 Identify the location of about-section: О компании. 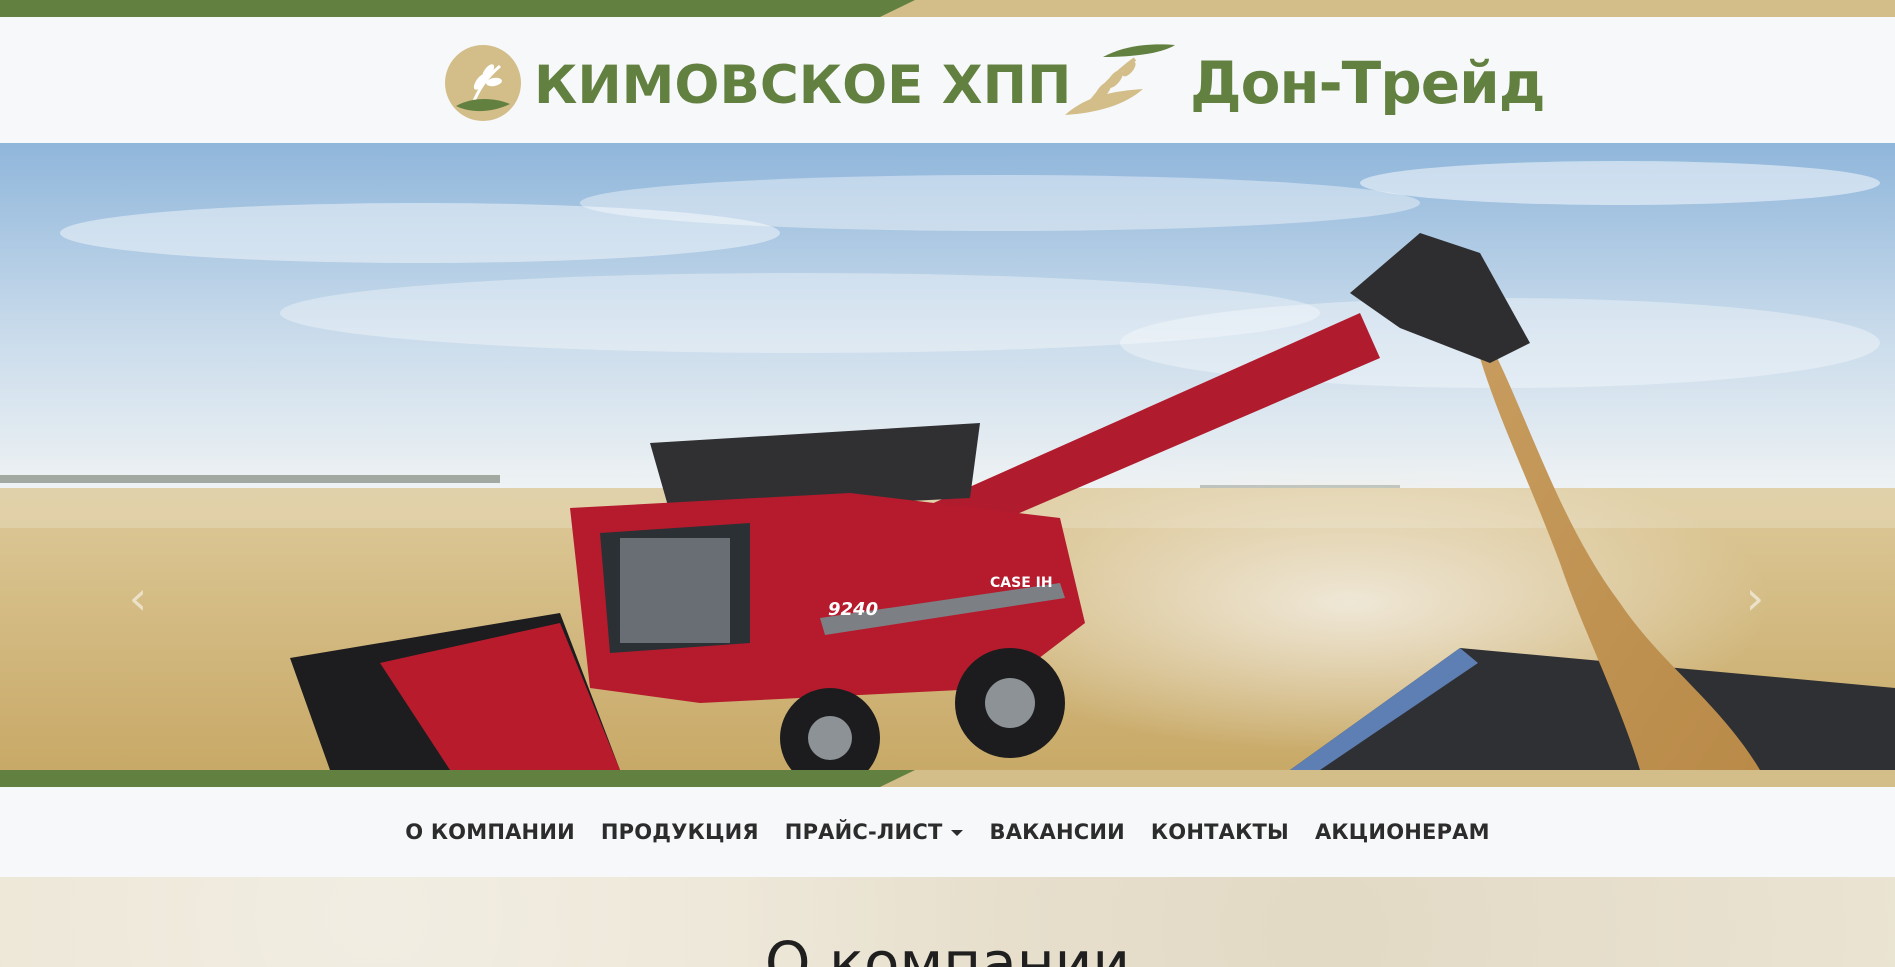
(947, 922).